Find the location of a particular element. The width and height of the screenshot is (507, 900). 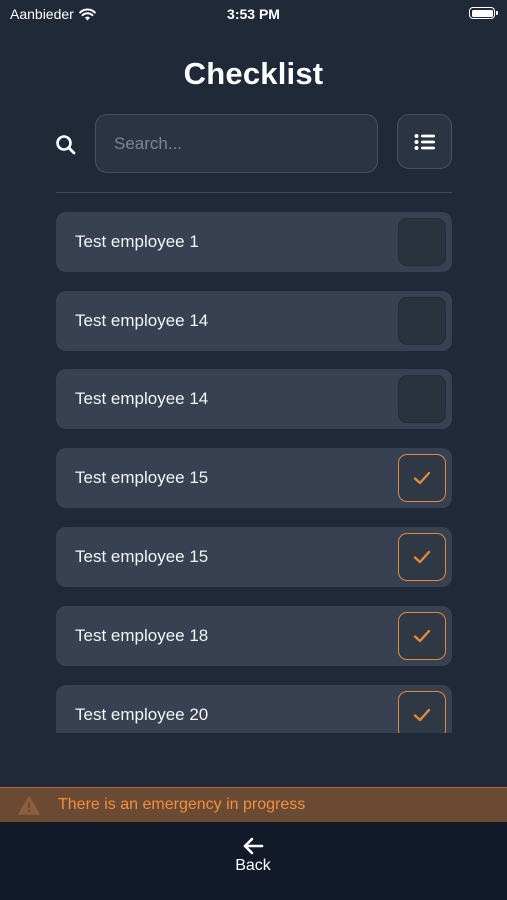

back-button: Back is located at coordinates (253, 860).